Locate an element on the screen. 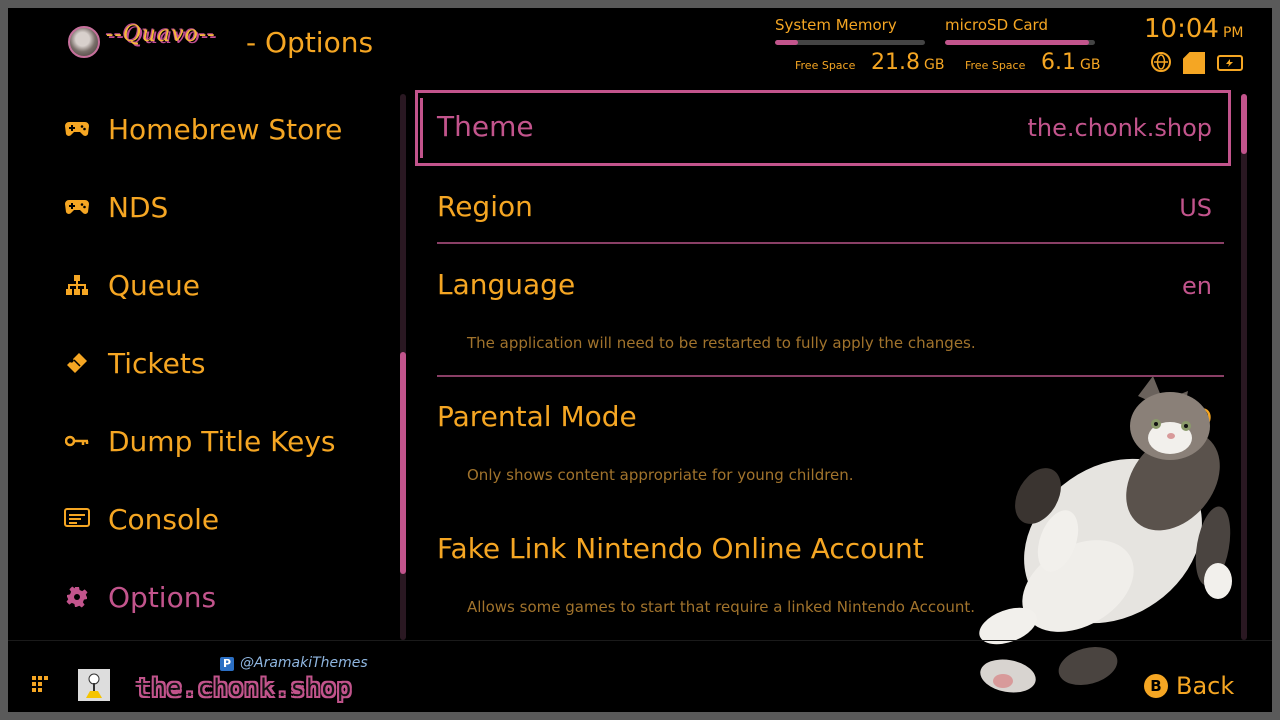 The height and width of the screenshot is (720, 1280). divider is located at coordinates (830, 243).